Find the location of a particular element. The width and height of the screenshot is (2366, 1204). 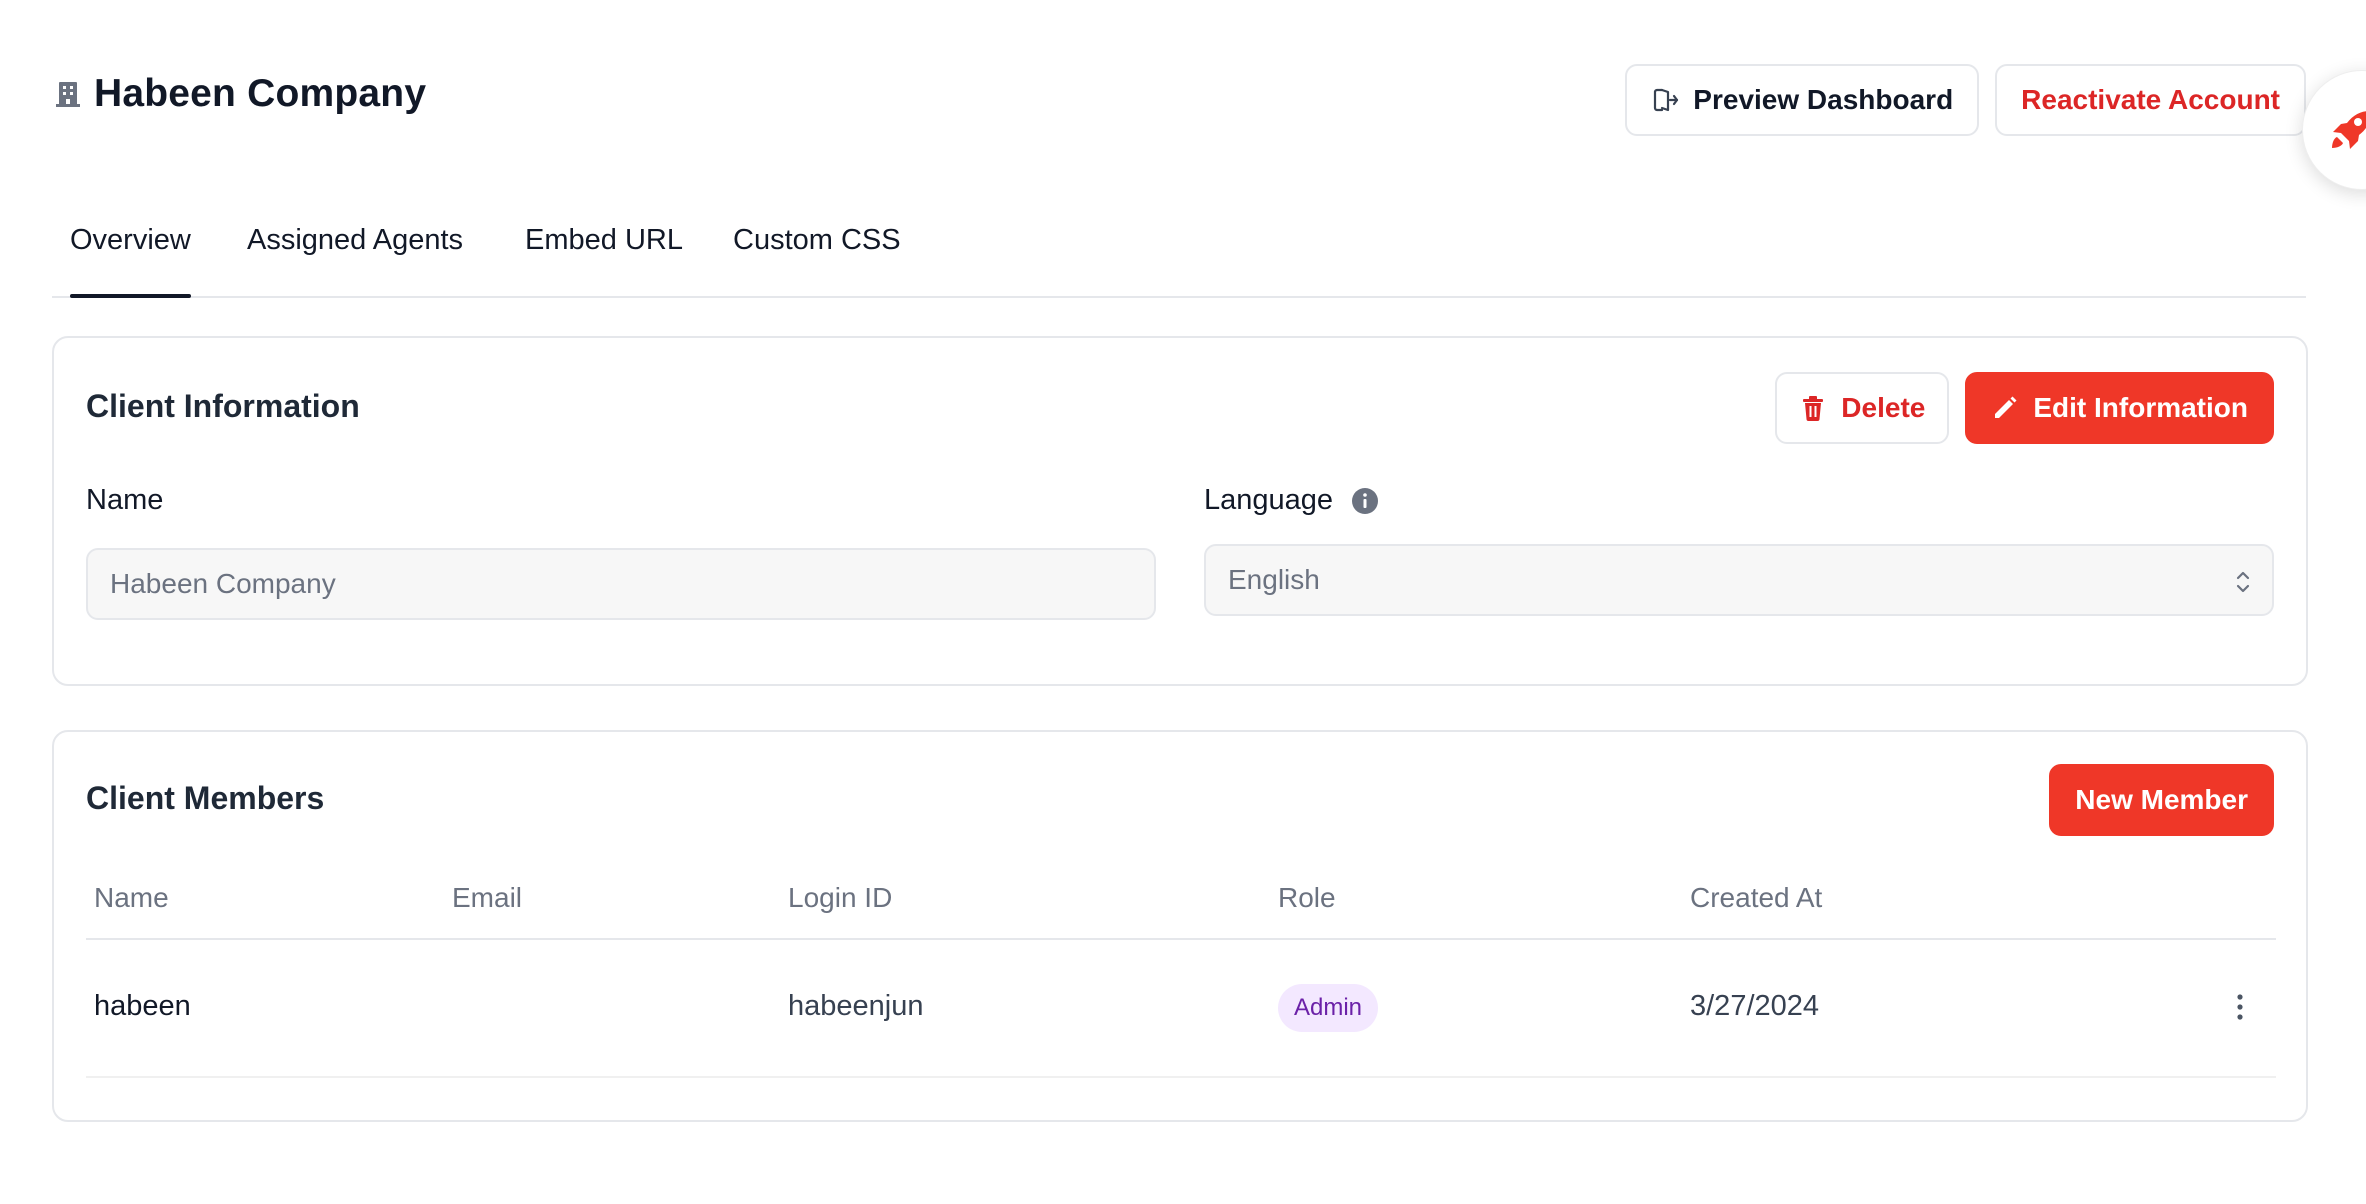

member-created-at: 3/27/2024 is located at coordinates (1755, 1006).